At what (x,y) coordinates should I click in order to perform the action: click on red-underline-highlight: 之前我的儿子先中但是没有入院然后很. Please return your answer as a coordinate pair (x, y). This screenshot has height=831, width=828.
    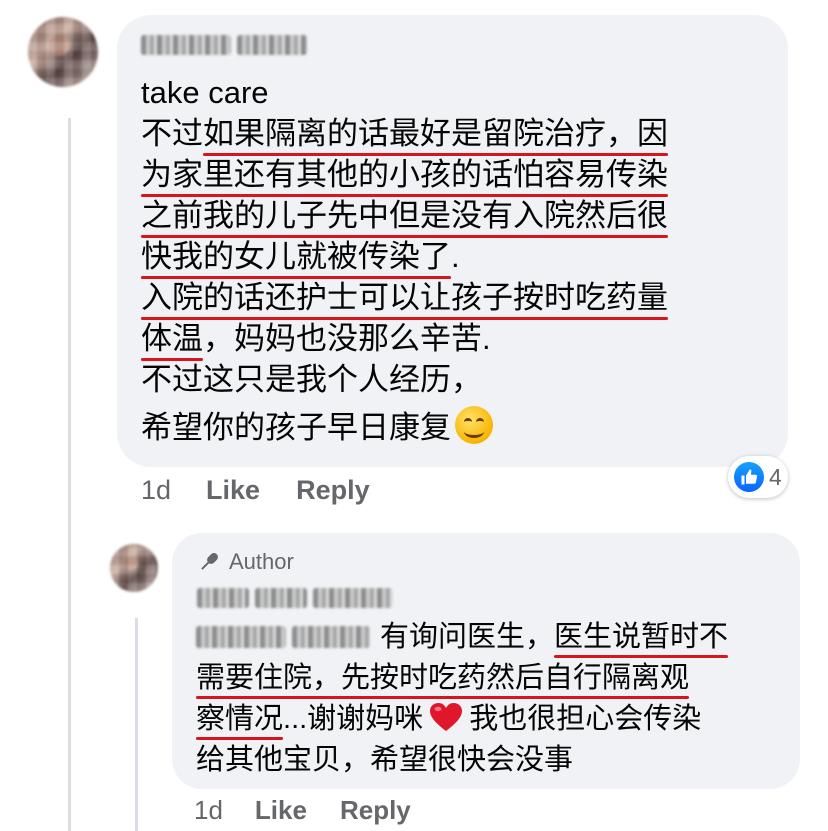
    Looking at the image, I should click on (404, 215).